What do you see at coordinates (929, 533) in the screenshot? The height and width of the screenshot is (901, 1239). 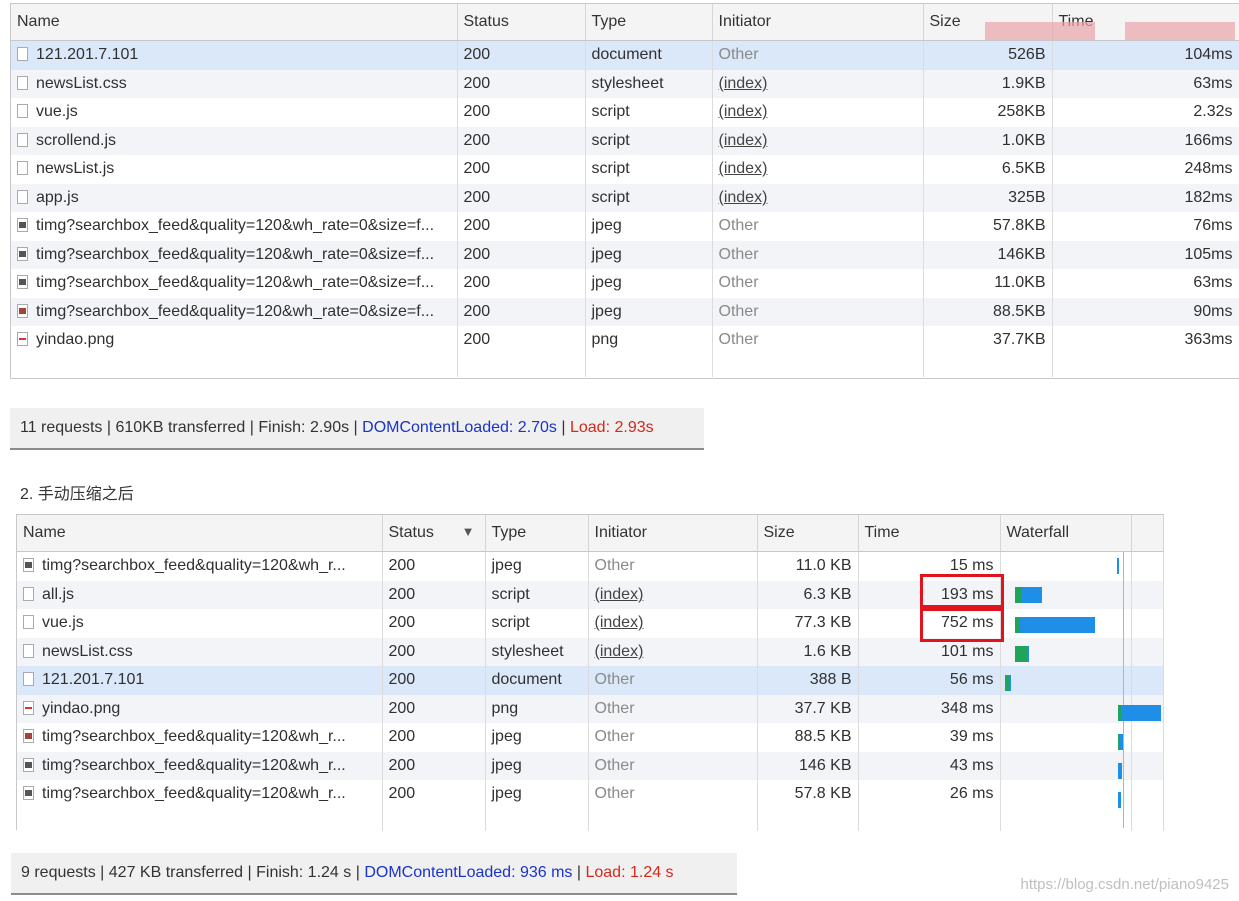 I see `col-header-time: Time` at bounding box center [929, 533].